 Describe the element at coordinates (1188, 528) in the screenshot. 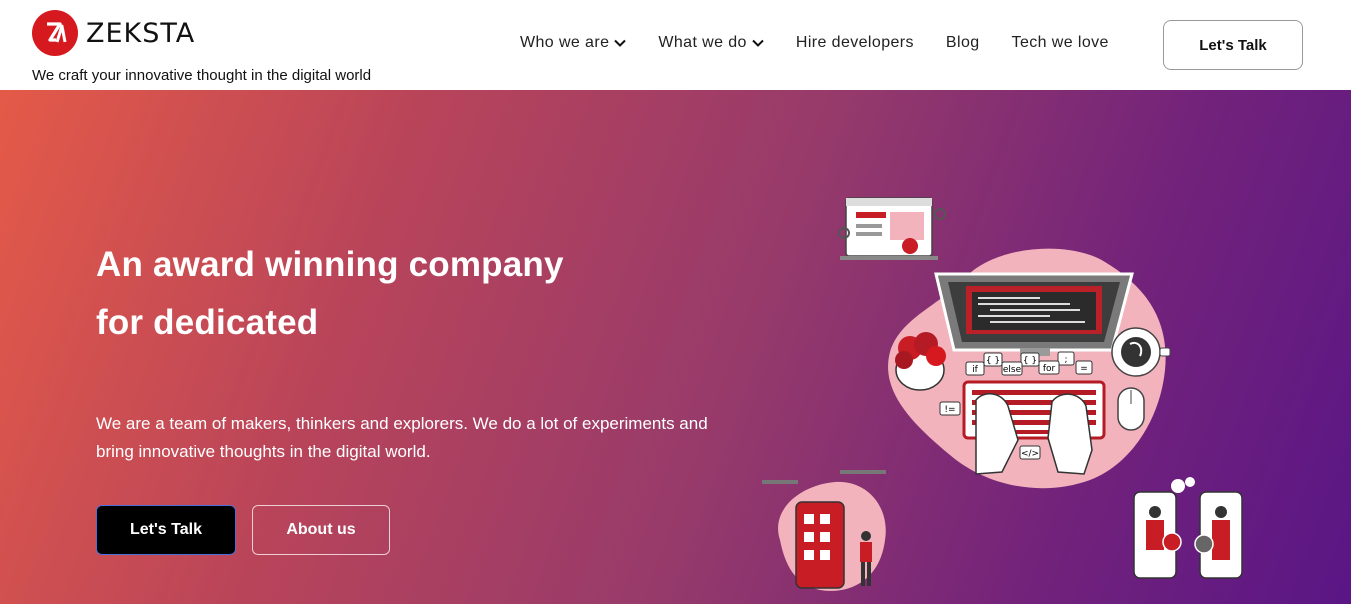

I see `crypto-phones-icon` at that location.